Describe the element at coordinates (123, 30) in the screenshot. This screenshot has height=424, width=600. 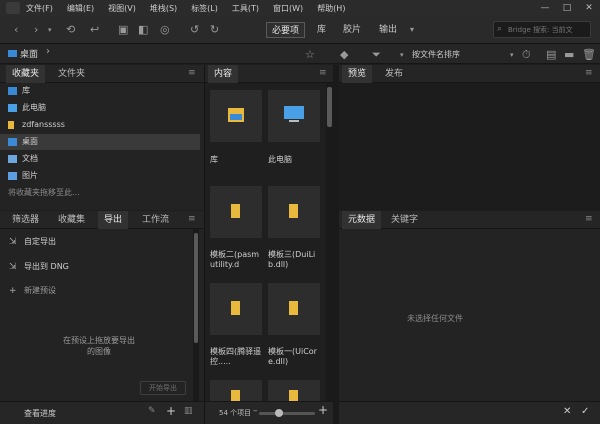
I see `camera-icon: ▣` at that location.